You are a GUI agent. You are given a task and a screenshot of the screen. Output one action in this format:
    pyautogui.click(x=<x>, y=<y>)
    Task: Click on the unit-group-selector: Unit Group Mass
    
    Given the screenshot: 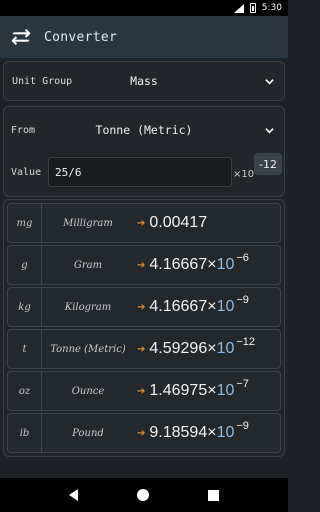 What is the action you would take?
    pyautogui.click(x=144, y=81)
    